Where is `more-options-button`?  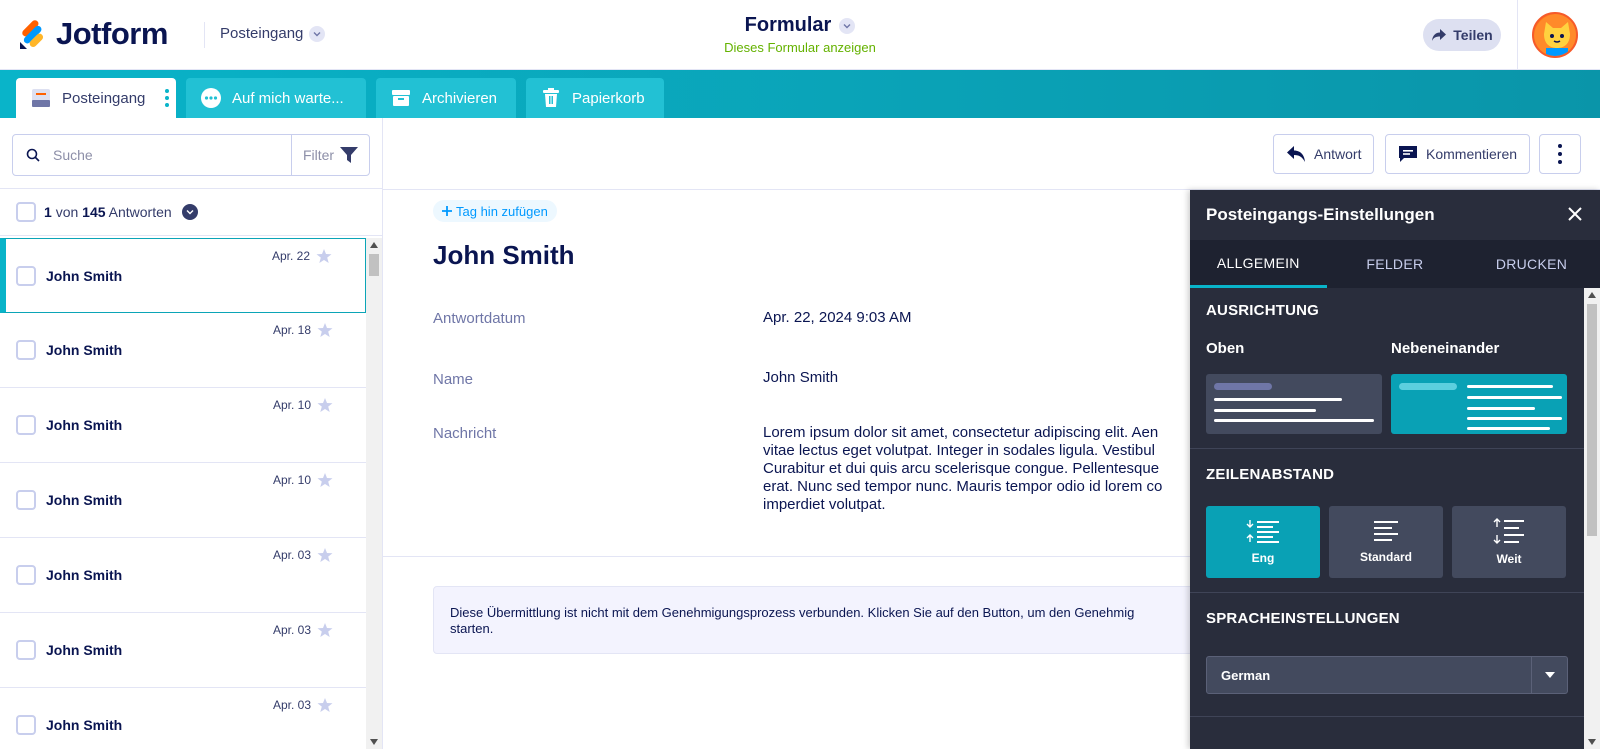 more-options-button is located at coordinates (1560, 154).